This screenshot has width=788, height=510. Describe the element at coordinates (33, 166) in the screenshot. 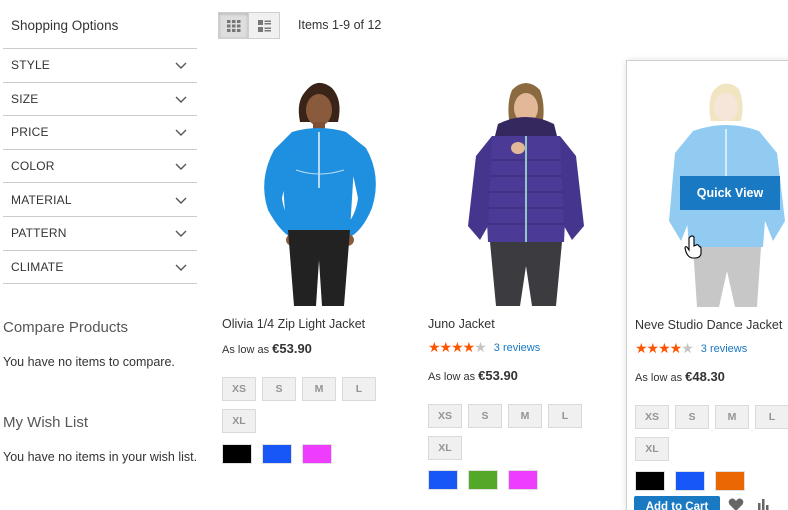

I see `filter-label: COLOR` at that location.